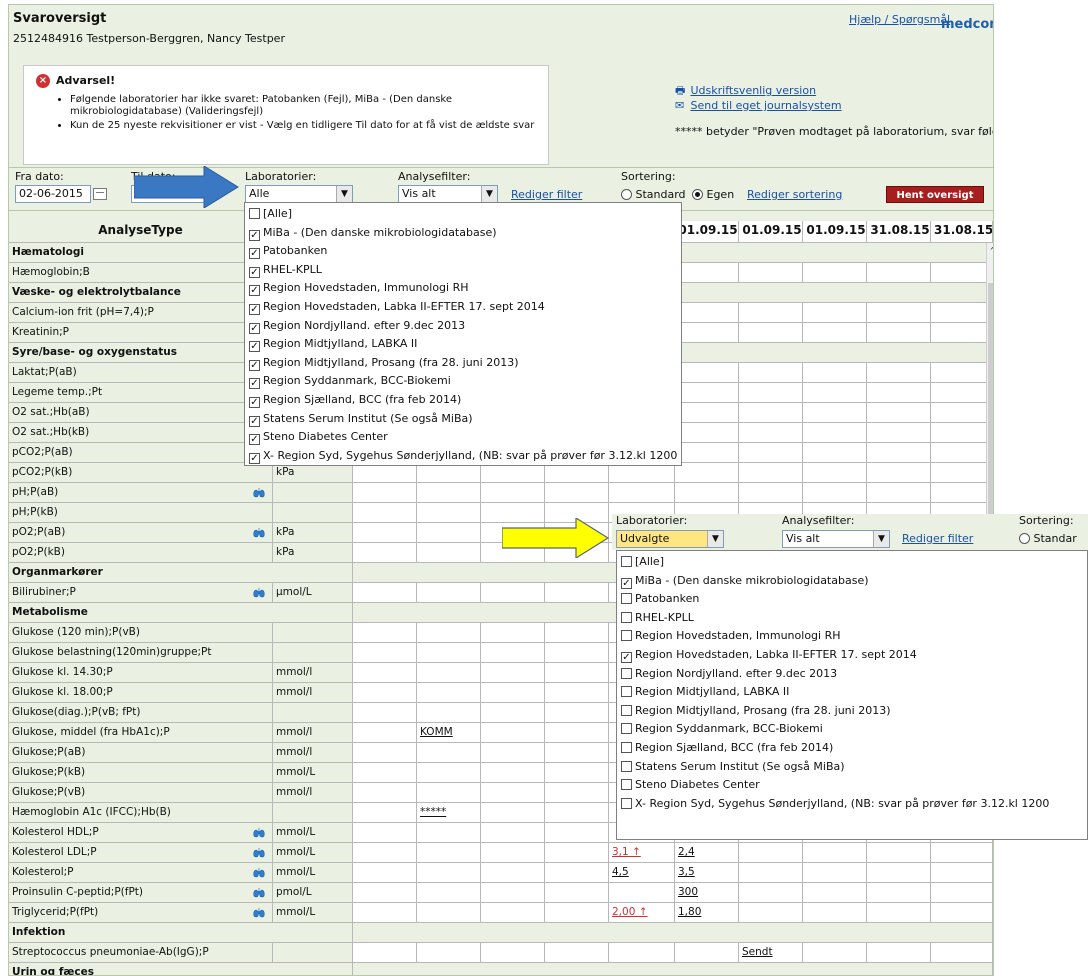 Image resolution: width=1088 pixels, height=976 pixels. Describe the element at coordinates (141, 673) in the screenshot. I see `analysis-name: Glukose kl. 14.30;P` at that location.